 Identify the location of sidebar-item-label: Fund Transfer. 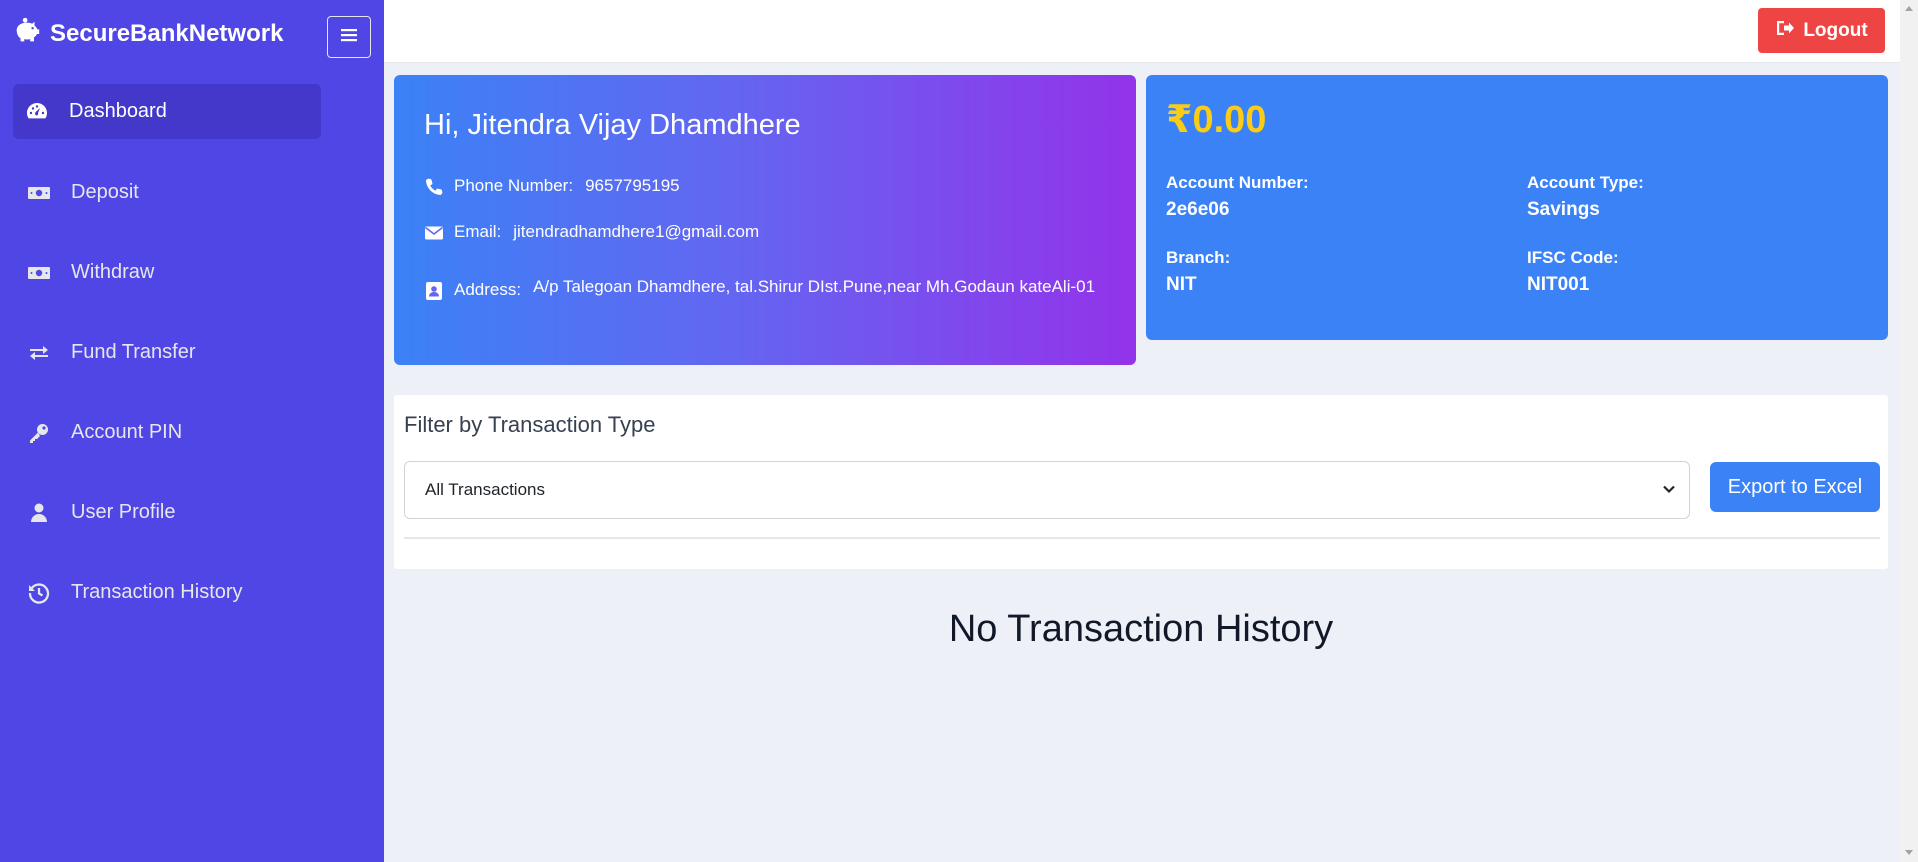
(133, 352).